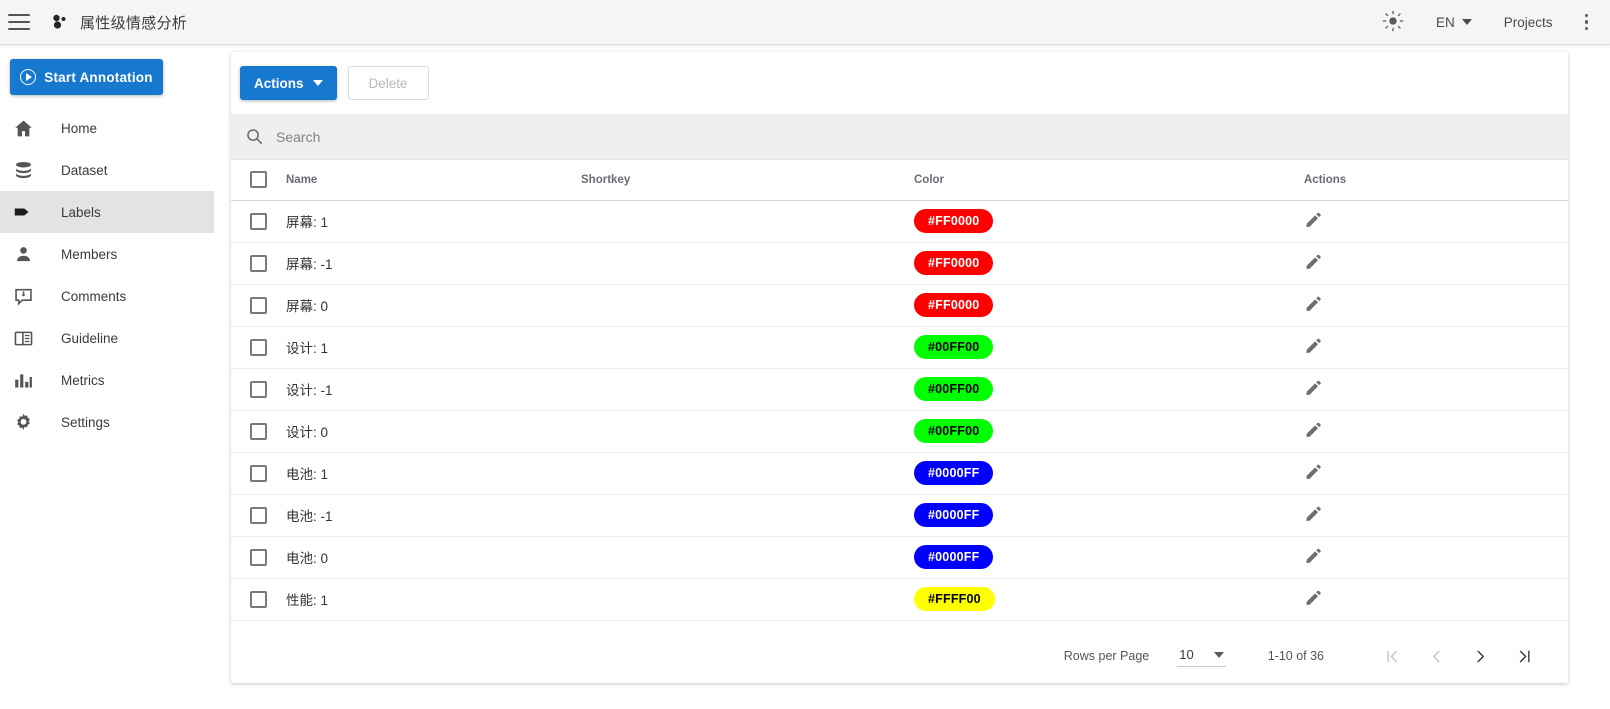  I want to click on table-header-row: Name Shortkey Color Actions, so click(899, 180).